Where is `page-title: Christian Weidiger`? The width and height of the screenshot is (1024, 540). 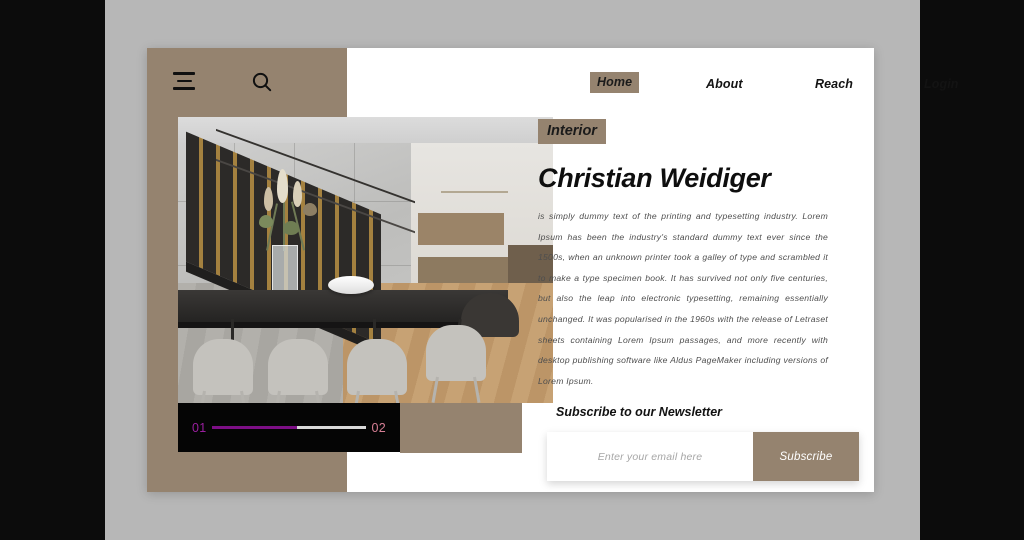 page-title: Christian Weidiger is located at coordinates (654, 178).